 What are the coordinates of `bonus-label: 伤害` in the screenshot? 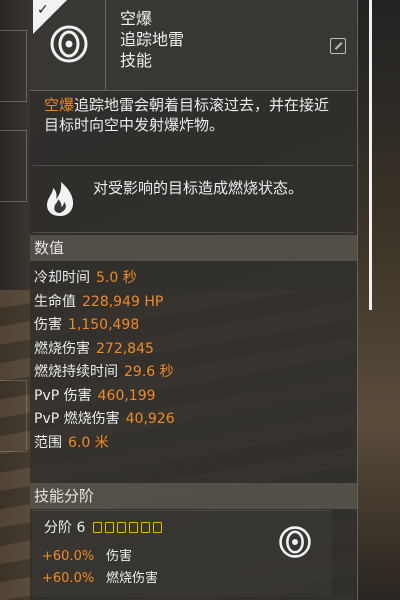 It's located at (119, 556).